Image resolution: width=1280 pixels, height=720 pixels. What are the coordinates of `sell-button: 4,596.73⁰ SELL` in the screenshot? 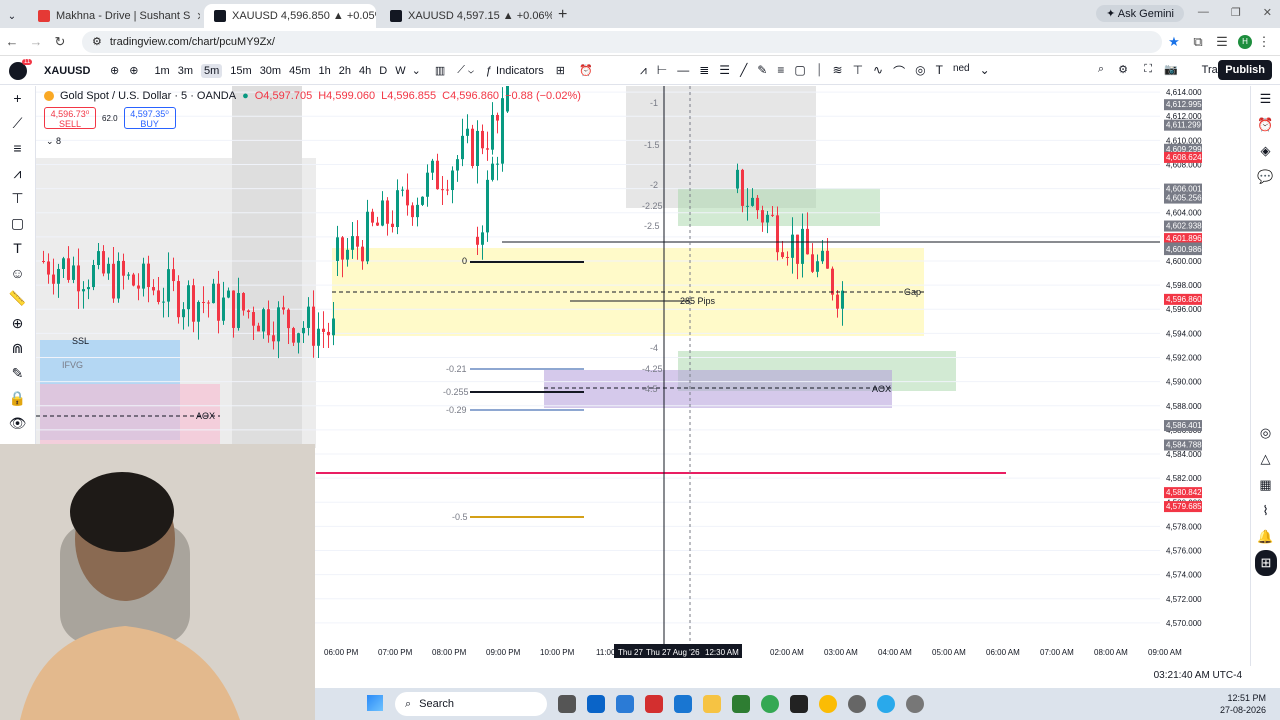 It's located at (70, 118).